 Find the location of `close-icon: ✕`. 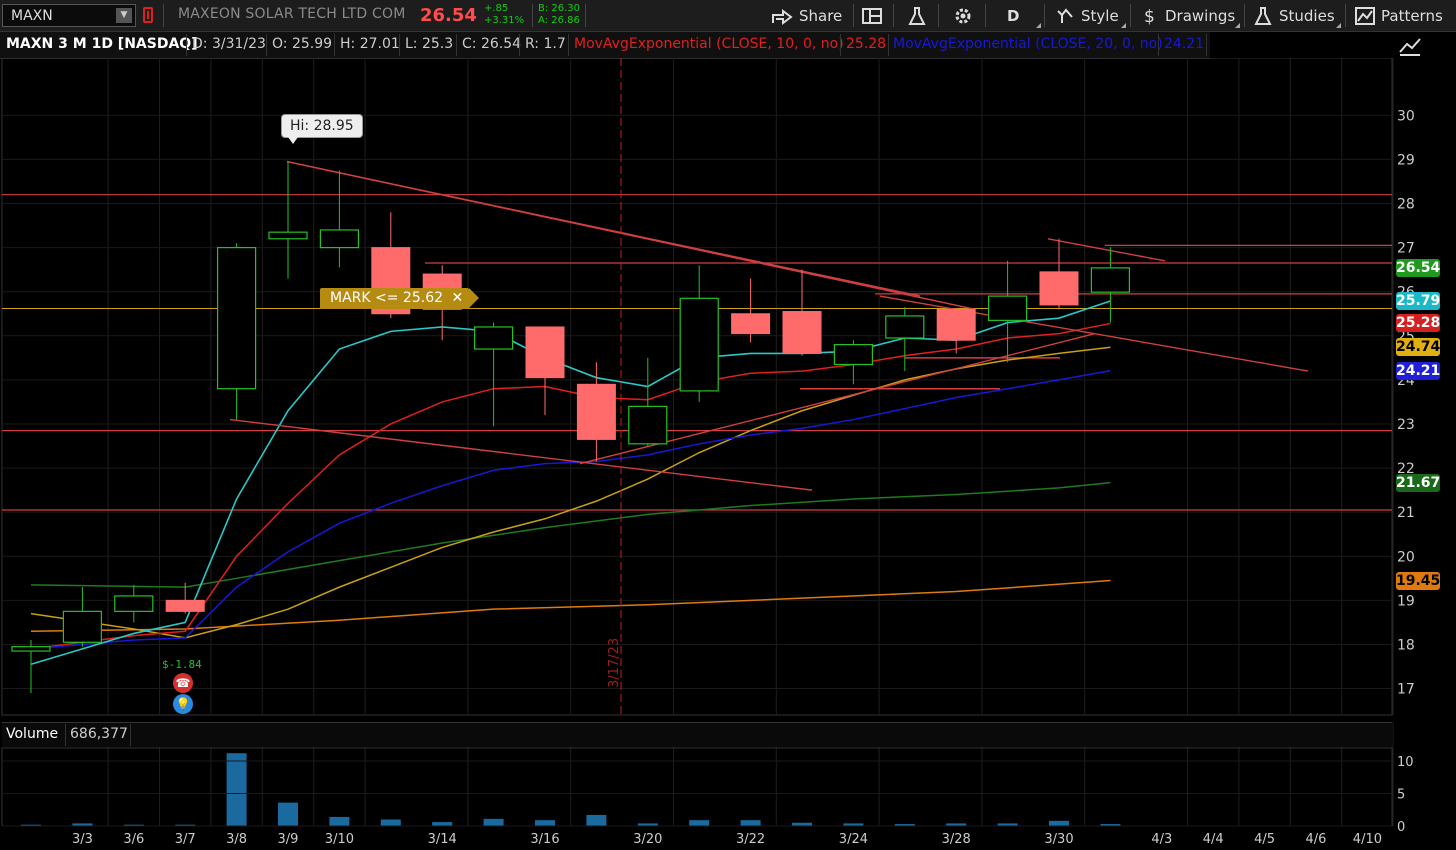

close-icon: ✕ is located at coordinates (457, 298).